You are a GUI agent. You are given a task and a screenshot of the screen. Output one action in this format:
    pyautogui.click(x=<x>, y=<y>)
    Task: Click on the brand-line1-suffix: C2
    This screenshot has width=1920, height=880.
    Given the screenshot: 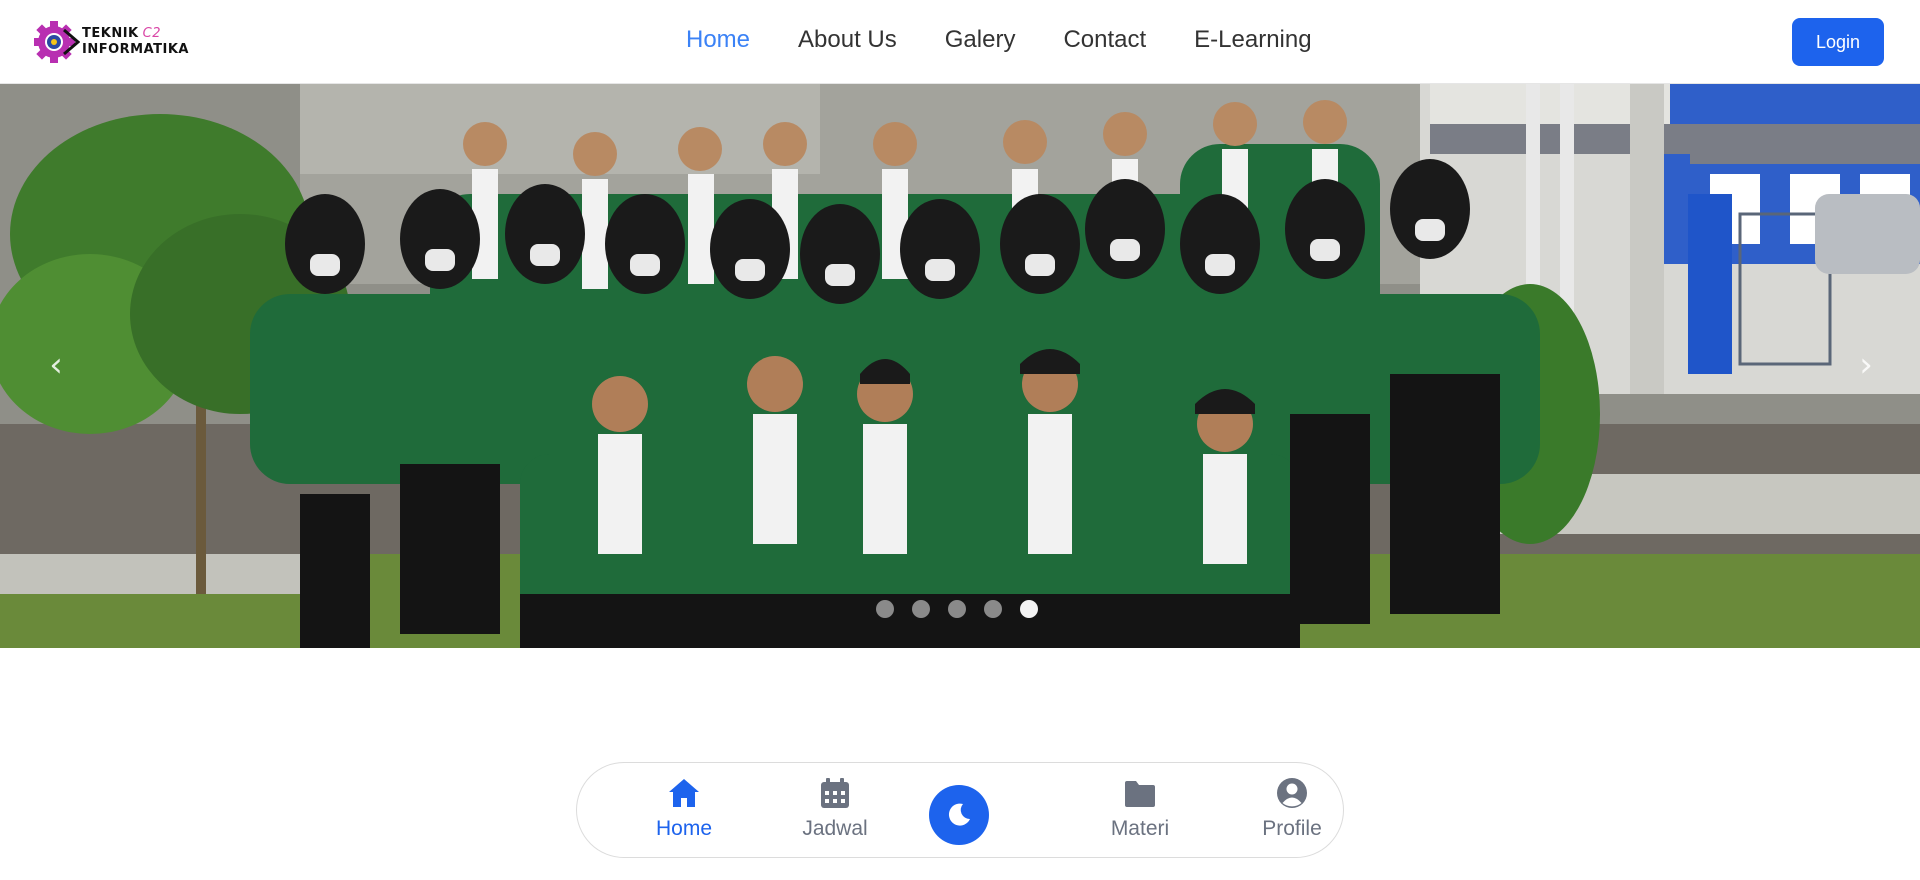 What is the action you would take?
    pyautogui.click(x=151, y=33)
    